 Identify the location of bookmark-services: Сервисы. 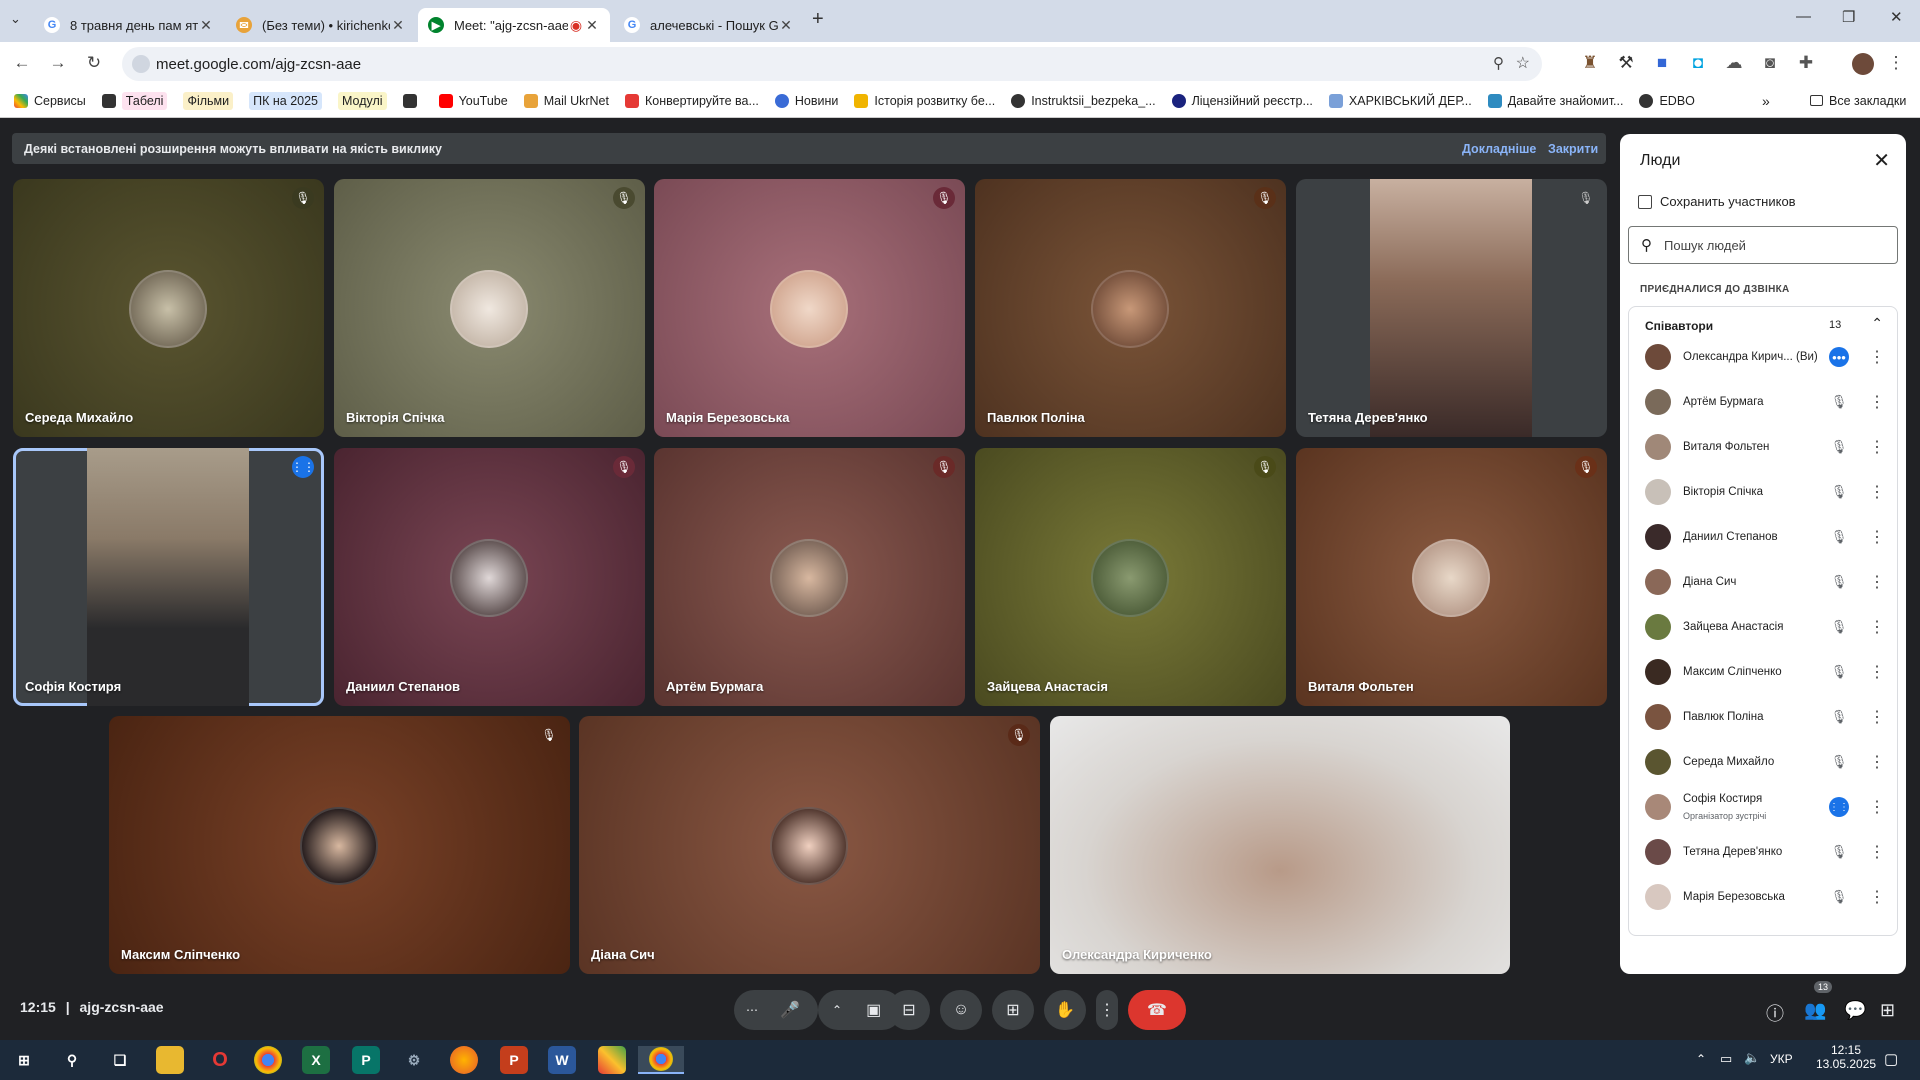
(50, 100).